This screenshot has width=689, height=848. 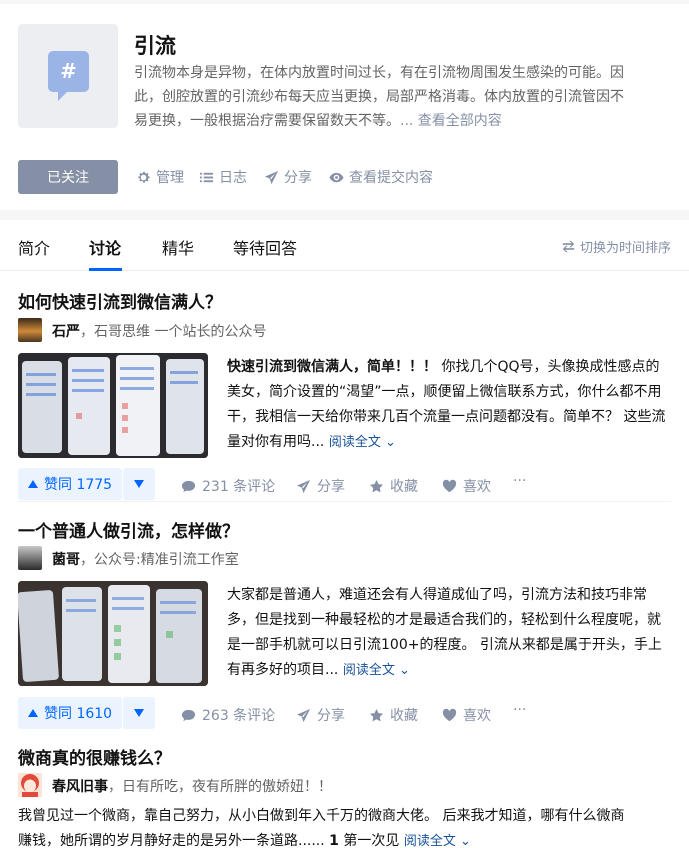 I want to click on tab-discussion: 讨论, so click(x=105, y=247).